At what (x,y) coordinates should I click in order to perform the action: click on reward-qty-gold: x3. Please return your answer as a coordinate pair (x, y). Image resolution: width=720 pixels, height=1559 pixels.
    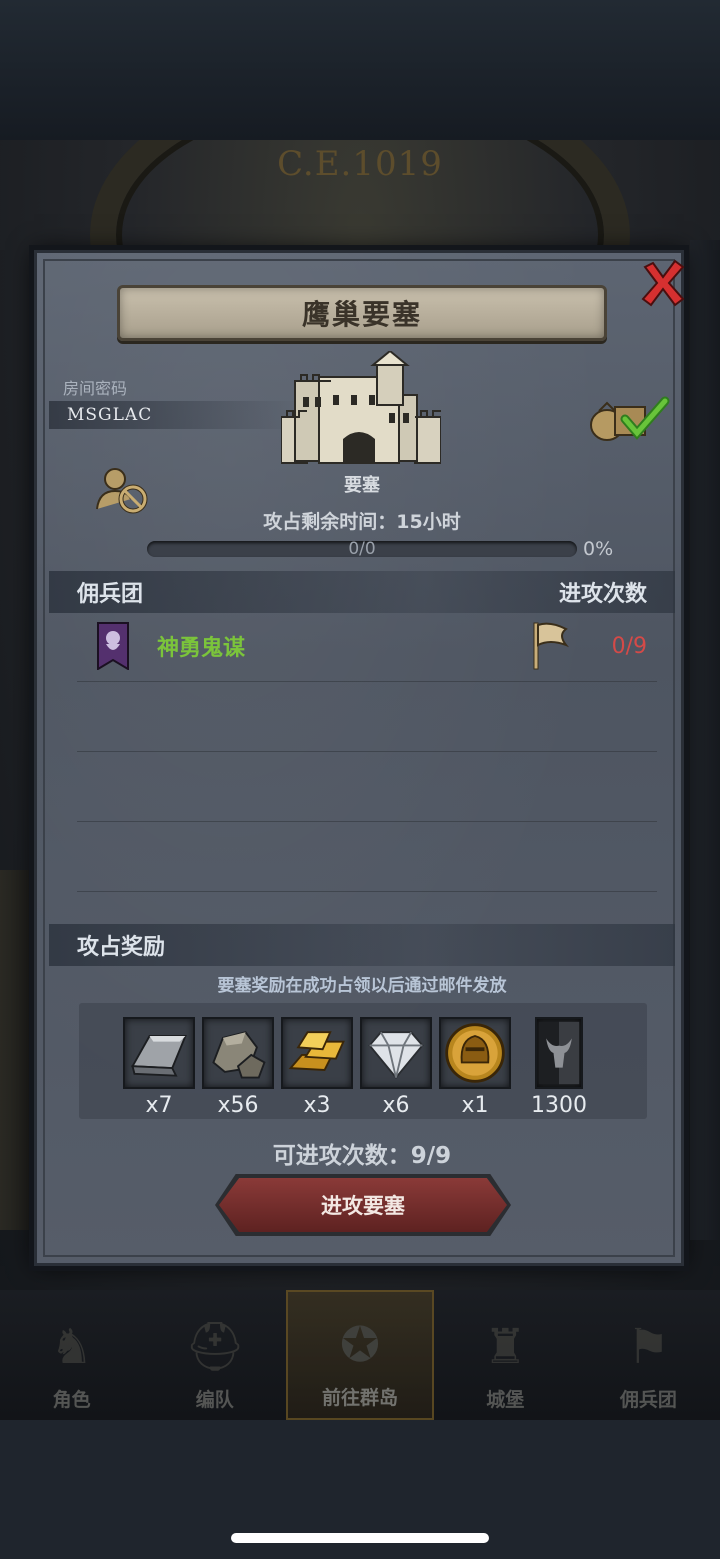
    Looking at the image, I should click on (317, 1105).